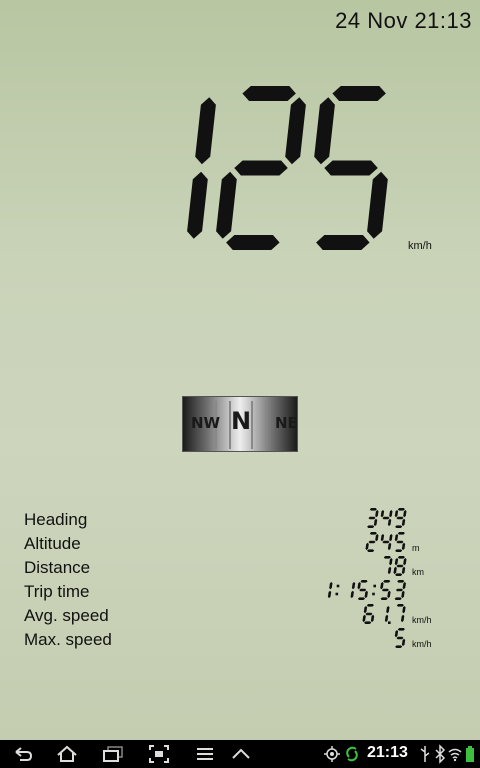  I want to click on recent-apps-icon, so click(113, 754).